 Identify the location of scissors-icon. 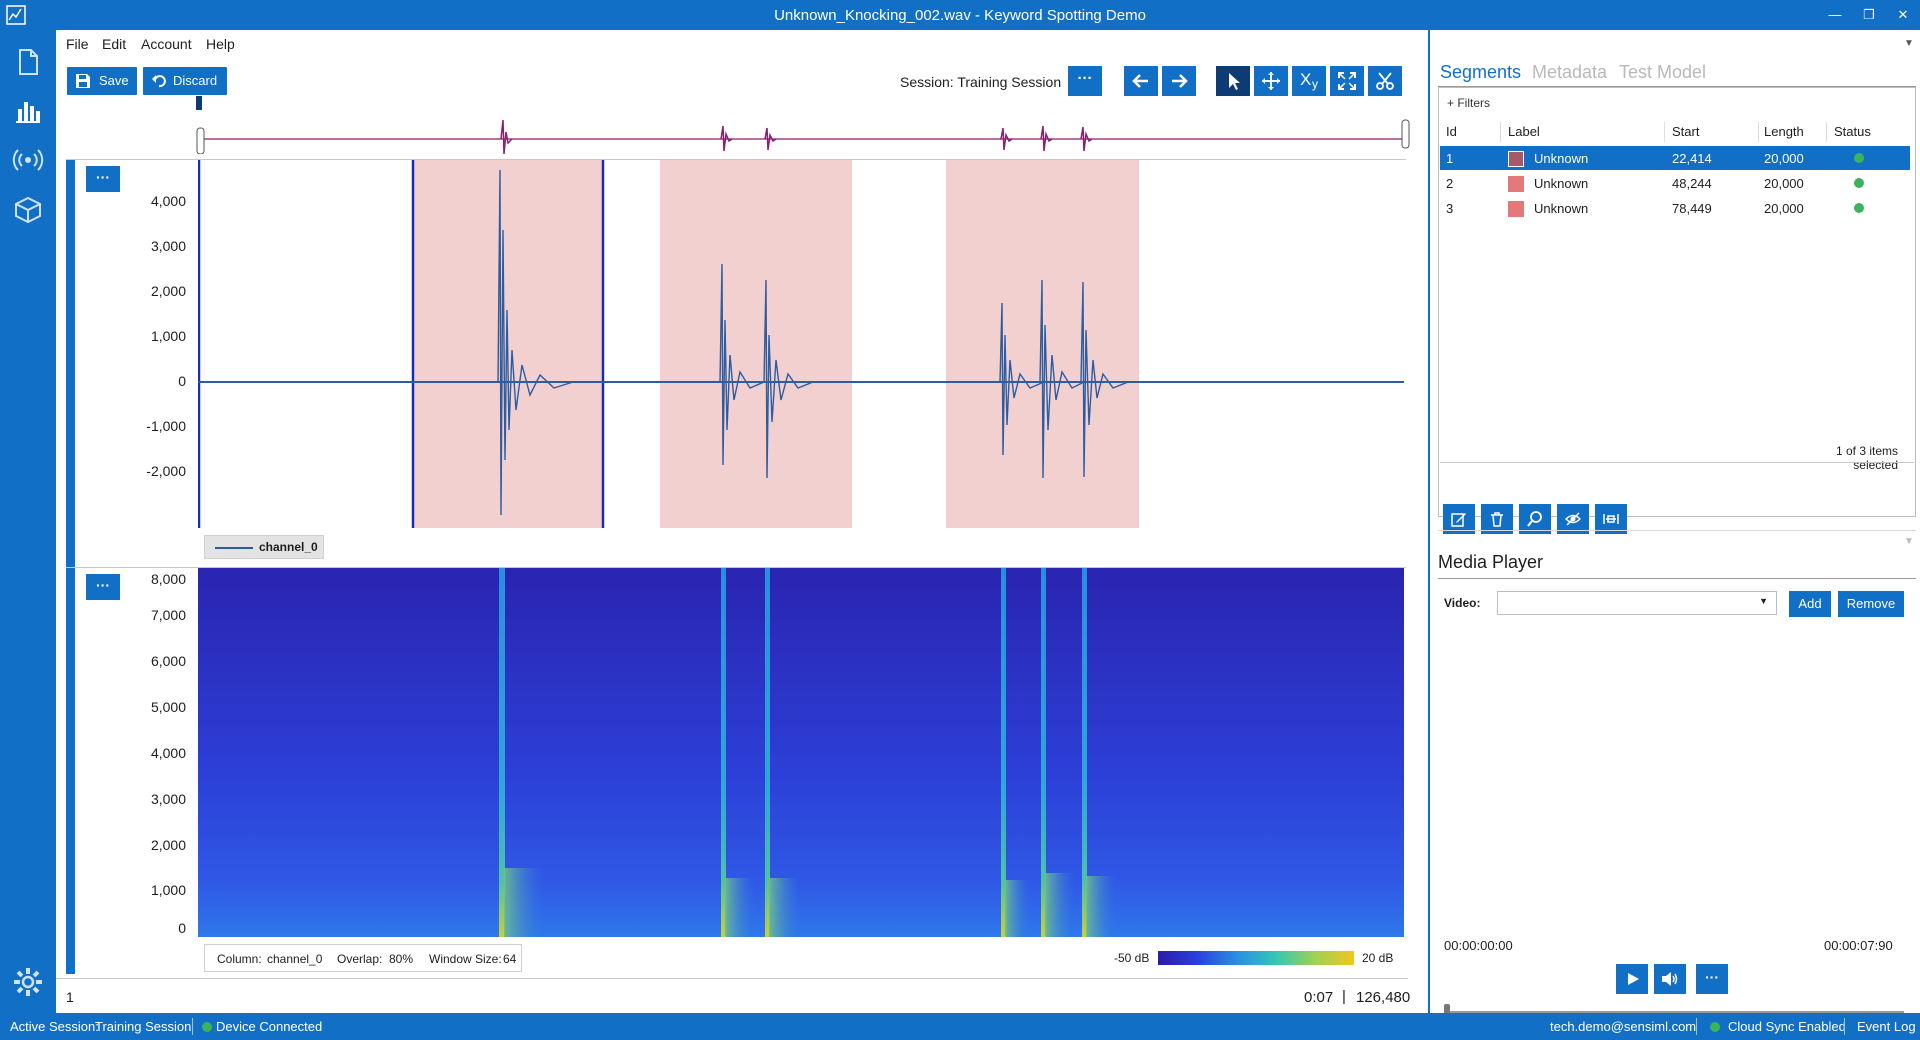
(1385, 81).